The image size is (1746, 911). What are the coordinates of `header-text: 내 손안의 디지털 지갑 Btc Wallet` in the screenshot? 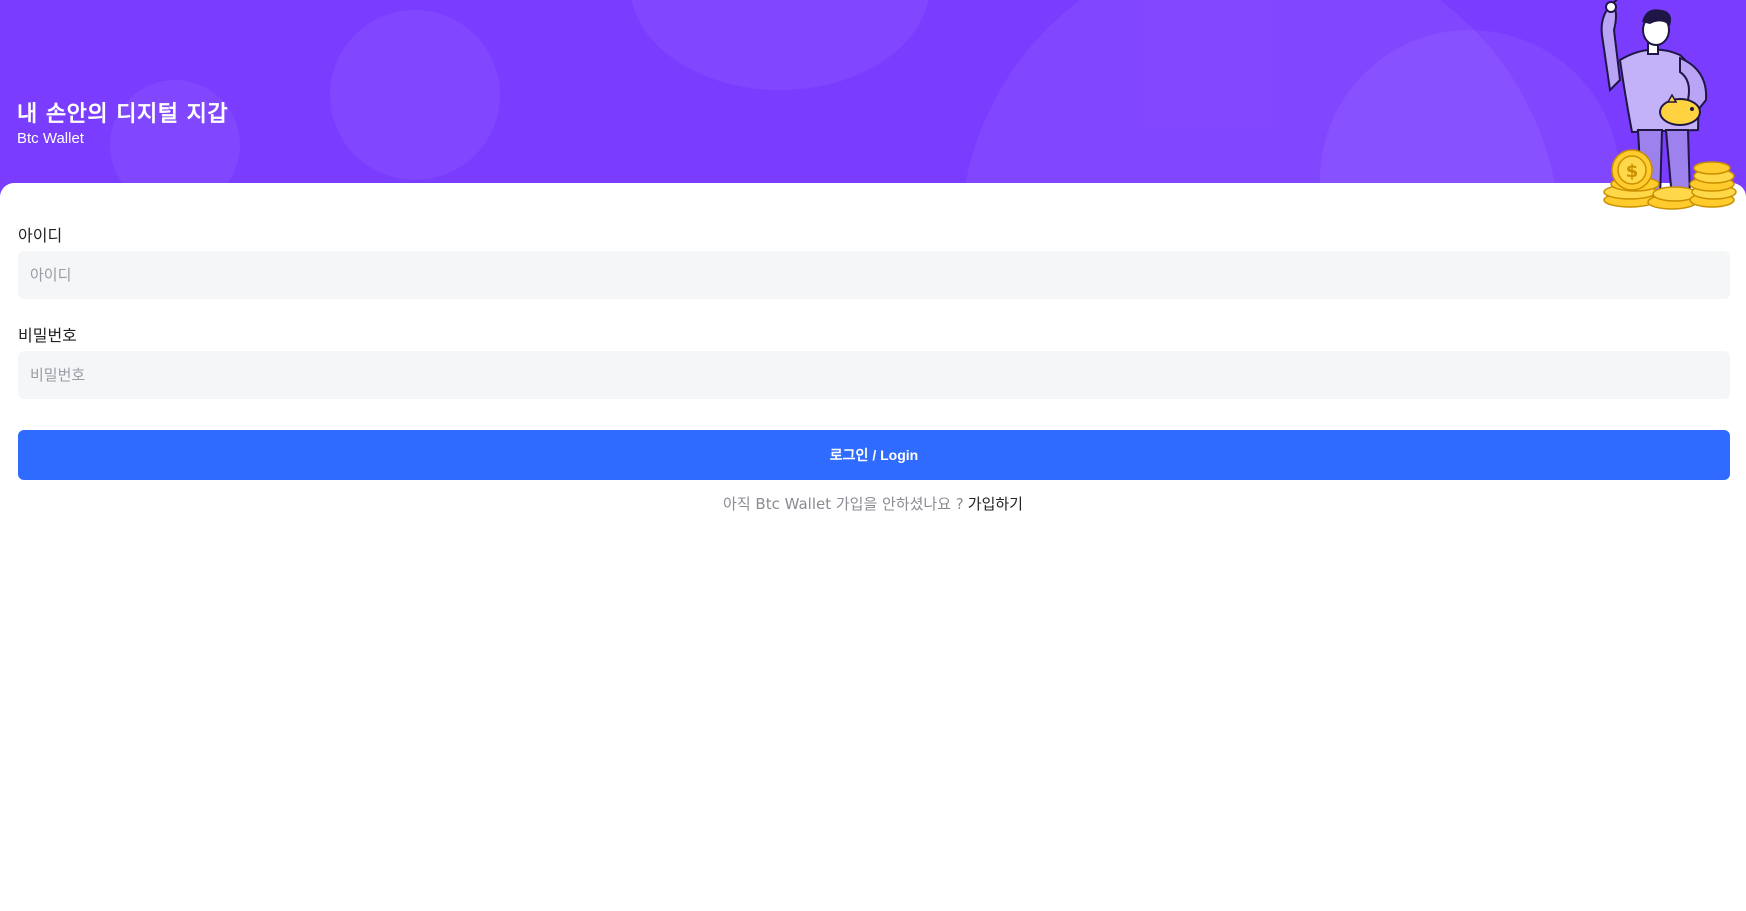 It's located at (122, 124).